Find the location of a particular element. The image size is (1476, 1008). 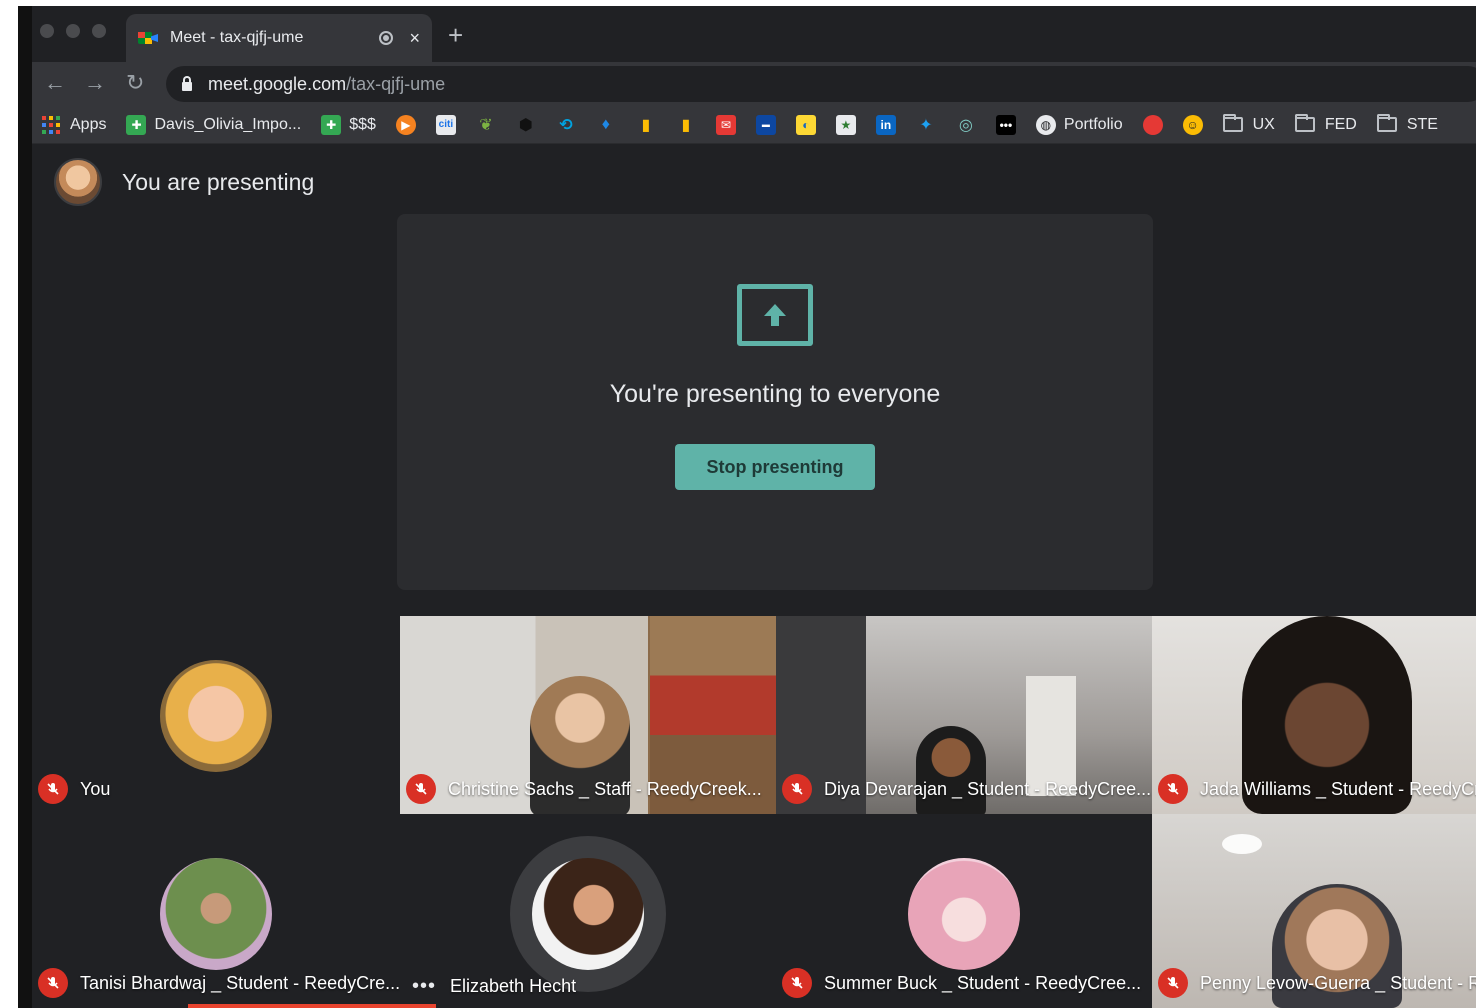

mail-icon: ✉ is located at coordinates (725, 124).